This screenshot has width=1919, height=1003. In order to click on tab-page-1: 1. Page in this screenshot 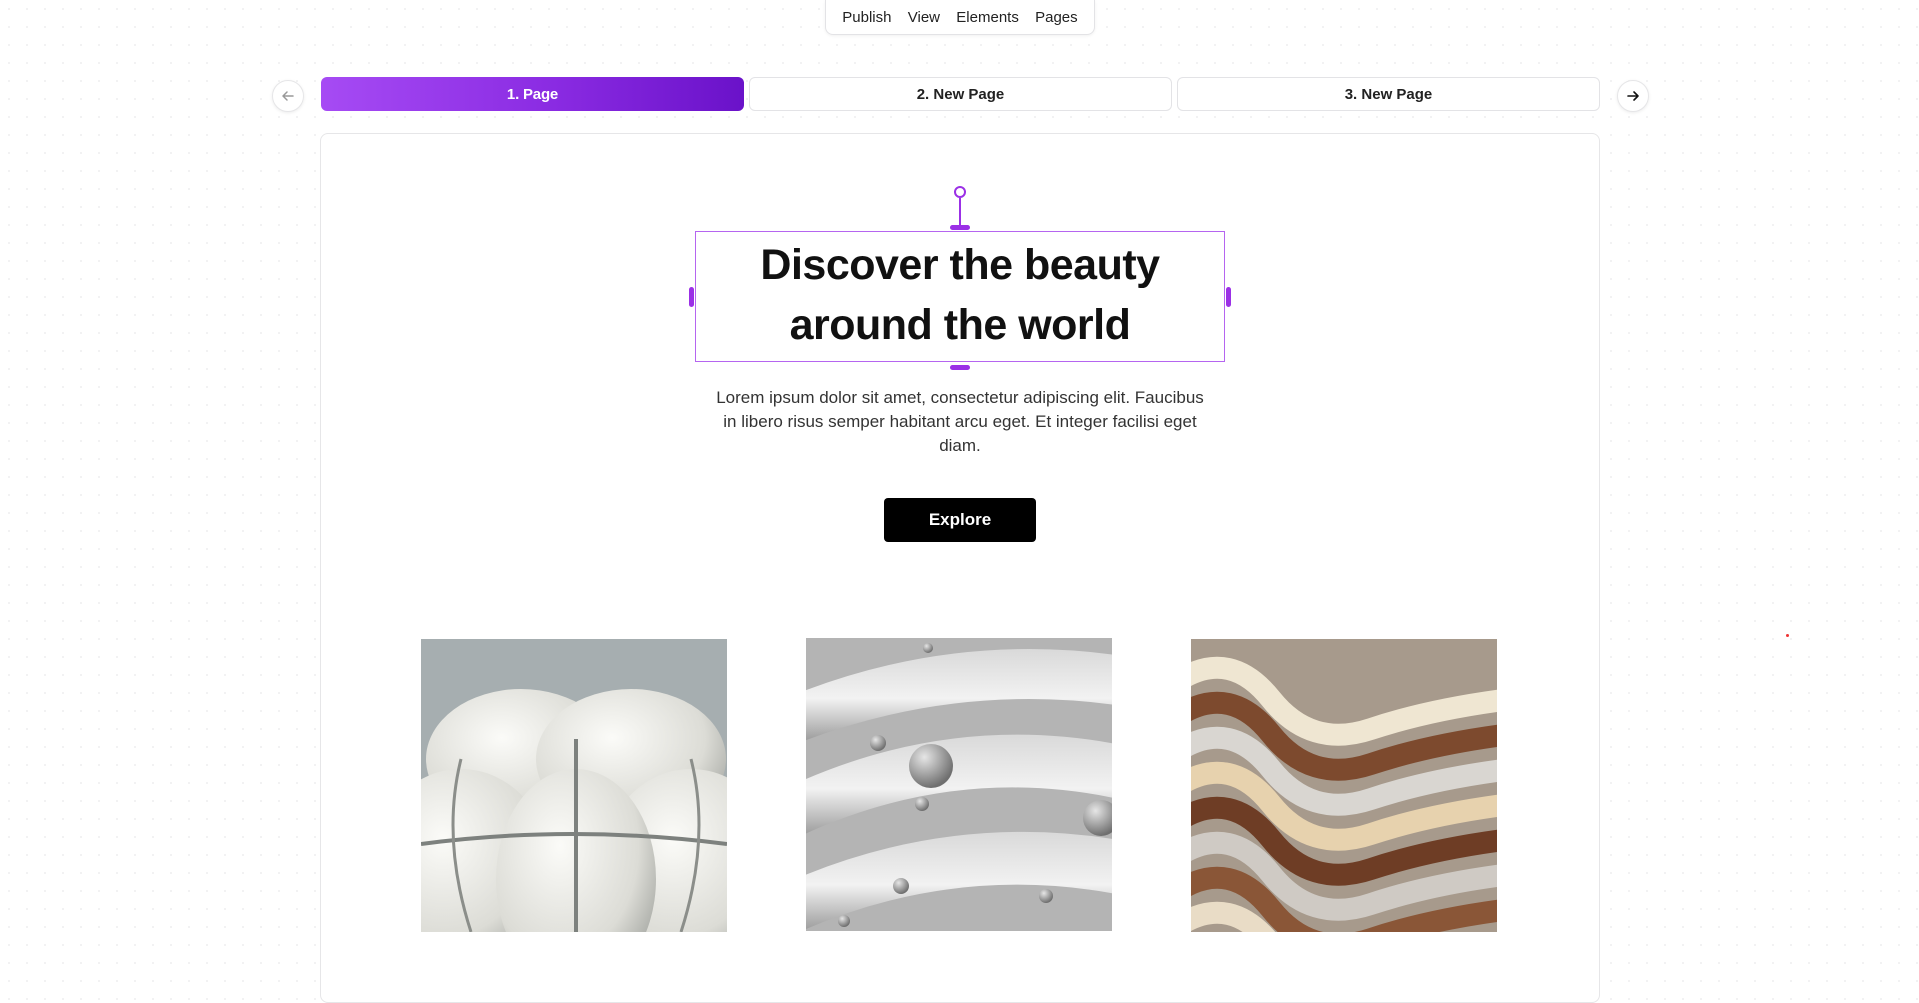, I will do `click(532, 94)`.